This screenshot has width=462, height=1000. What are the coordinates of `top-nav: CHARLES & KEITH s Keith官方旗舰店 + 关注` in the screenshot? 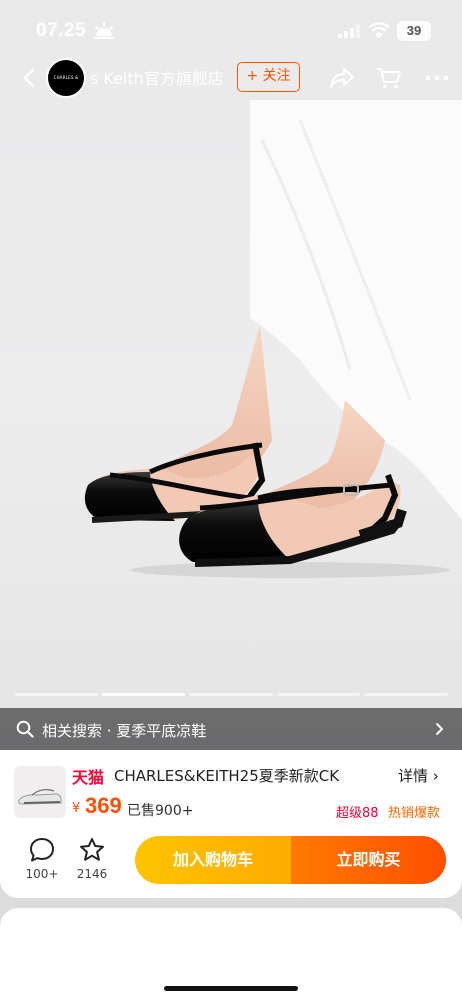 It's located at (231, 78).